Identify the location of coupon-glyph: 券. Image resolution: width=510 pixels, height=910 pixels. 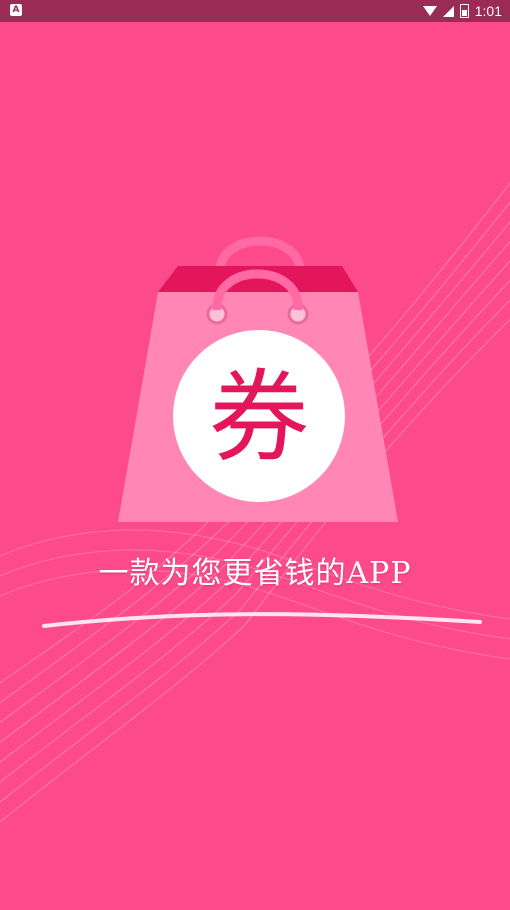
(259, 417).